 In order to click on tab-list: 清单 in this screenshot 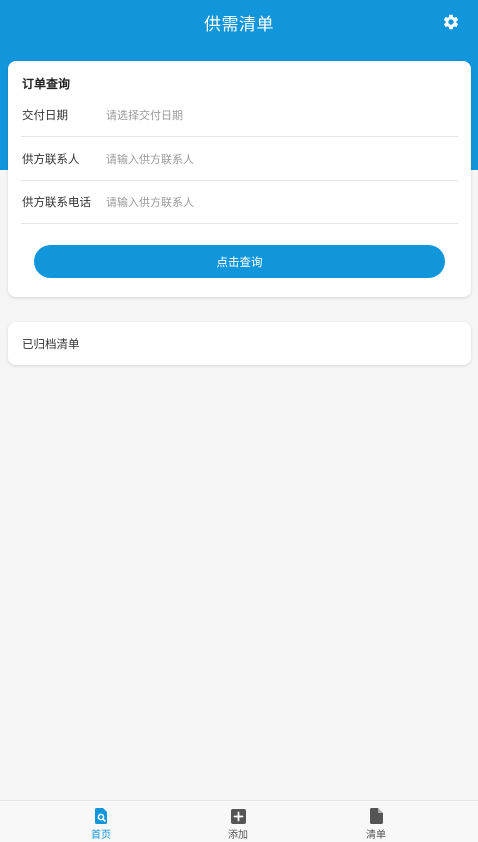, I will do `click(376, 825)`.